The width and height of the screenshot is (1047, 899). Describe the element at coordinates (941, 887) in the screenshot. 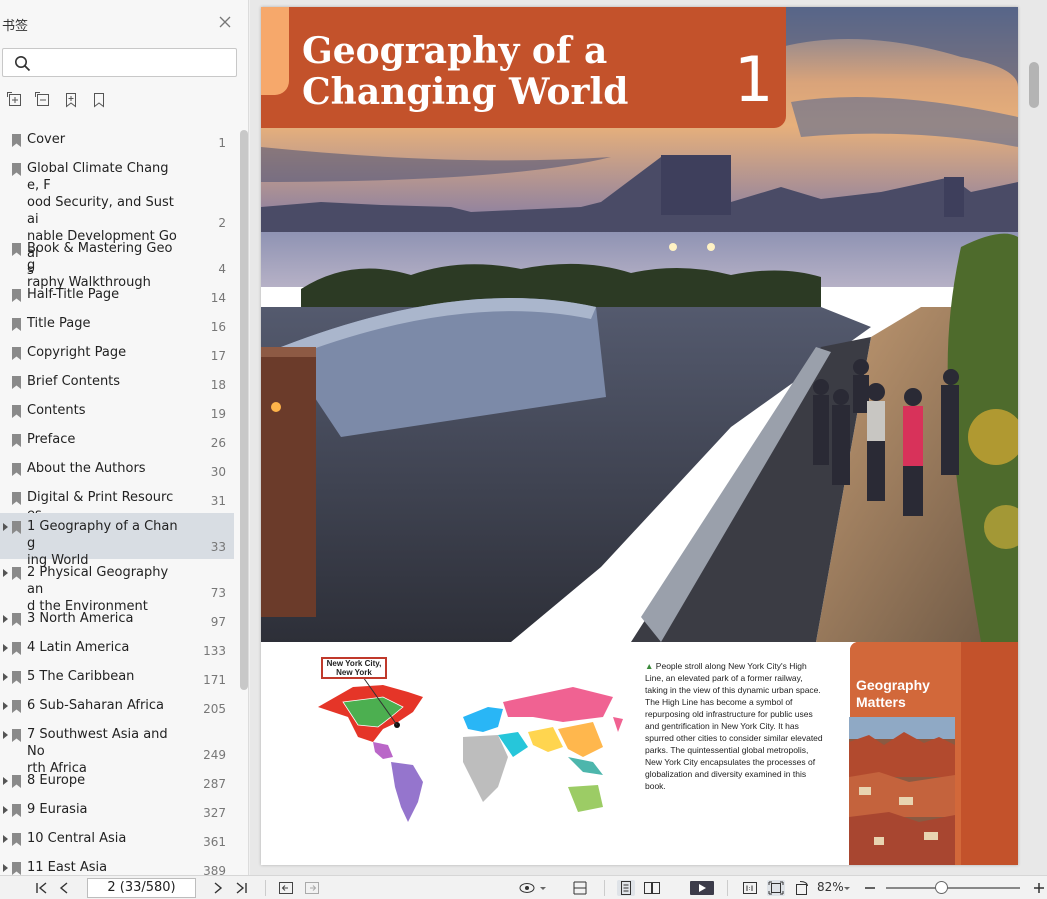

I see `zoom-slider-handle` at that location.